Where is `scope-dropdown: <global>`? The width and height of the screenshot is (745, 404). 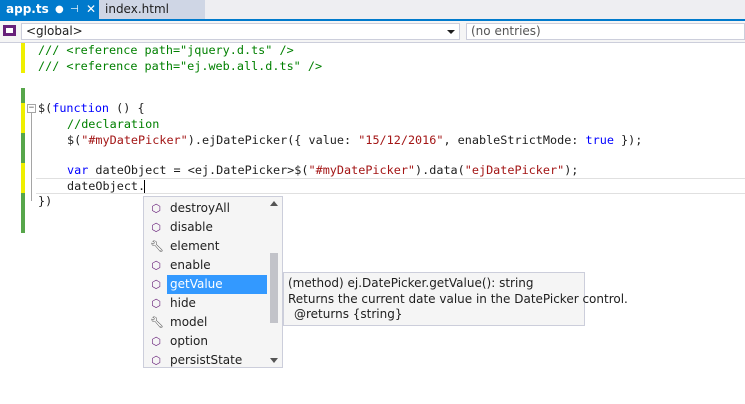
scope-dropdown: <global> is located at coordinates (240, 31).